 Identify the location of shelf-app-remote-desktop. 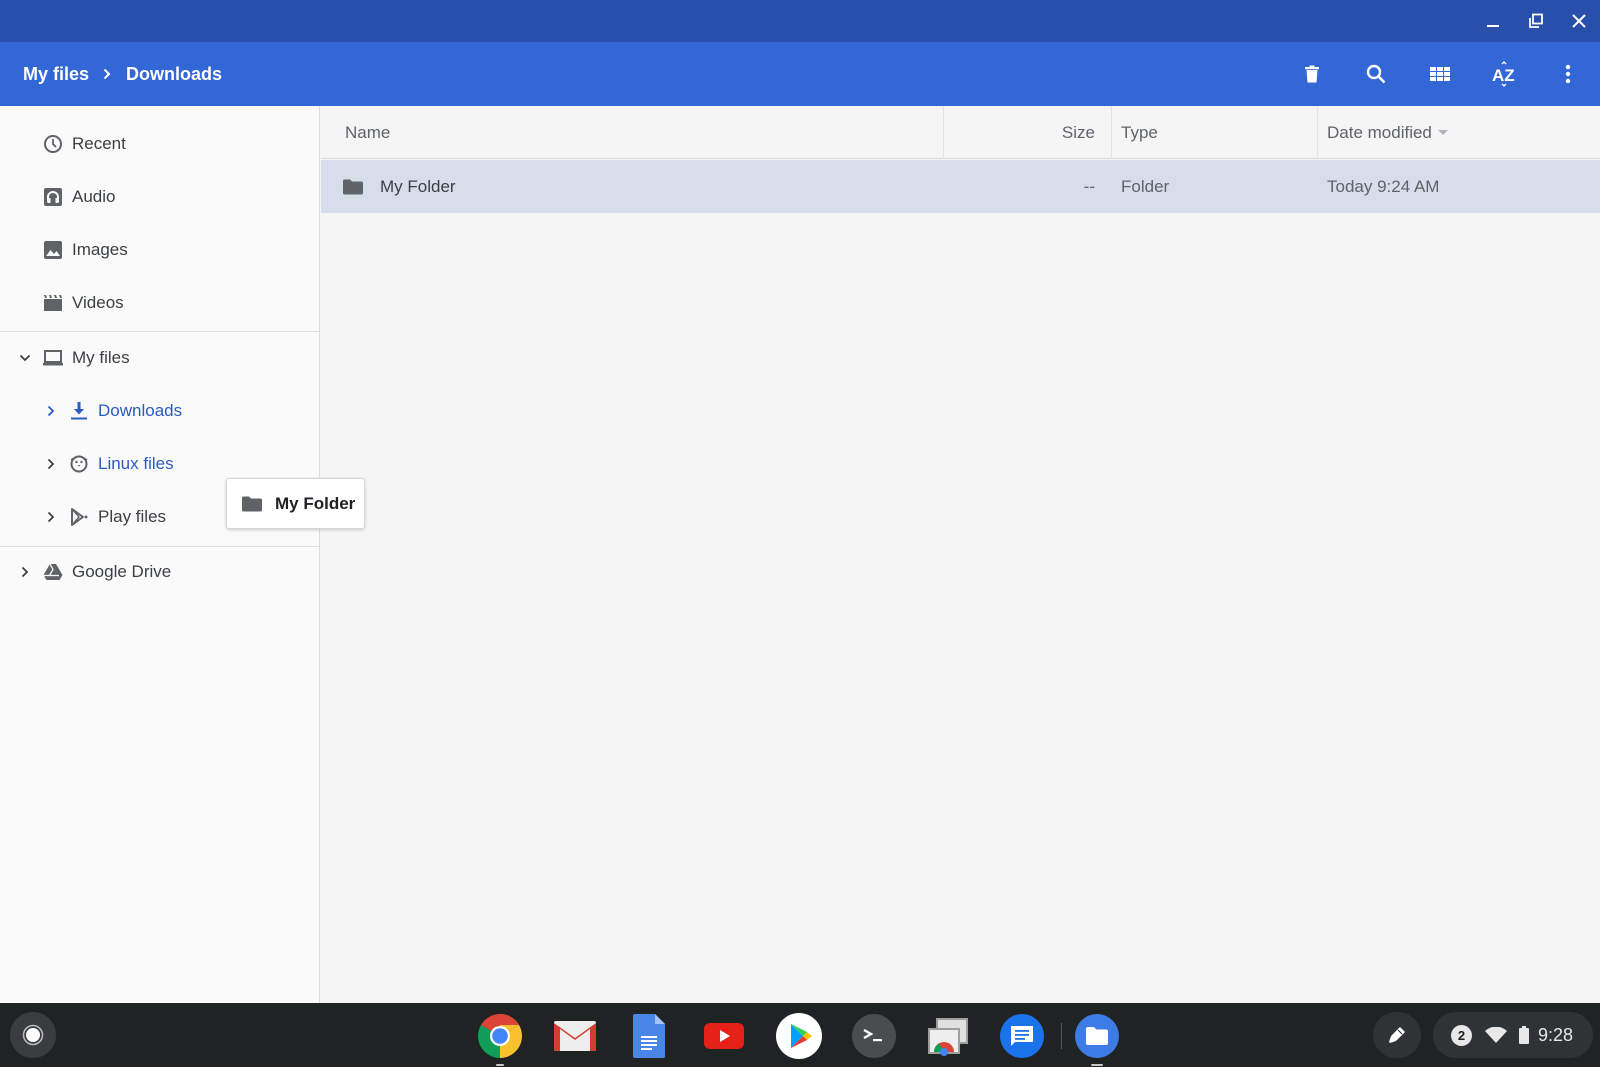
(948, 1036).